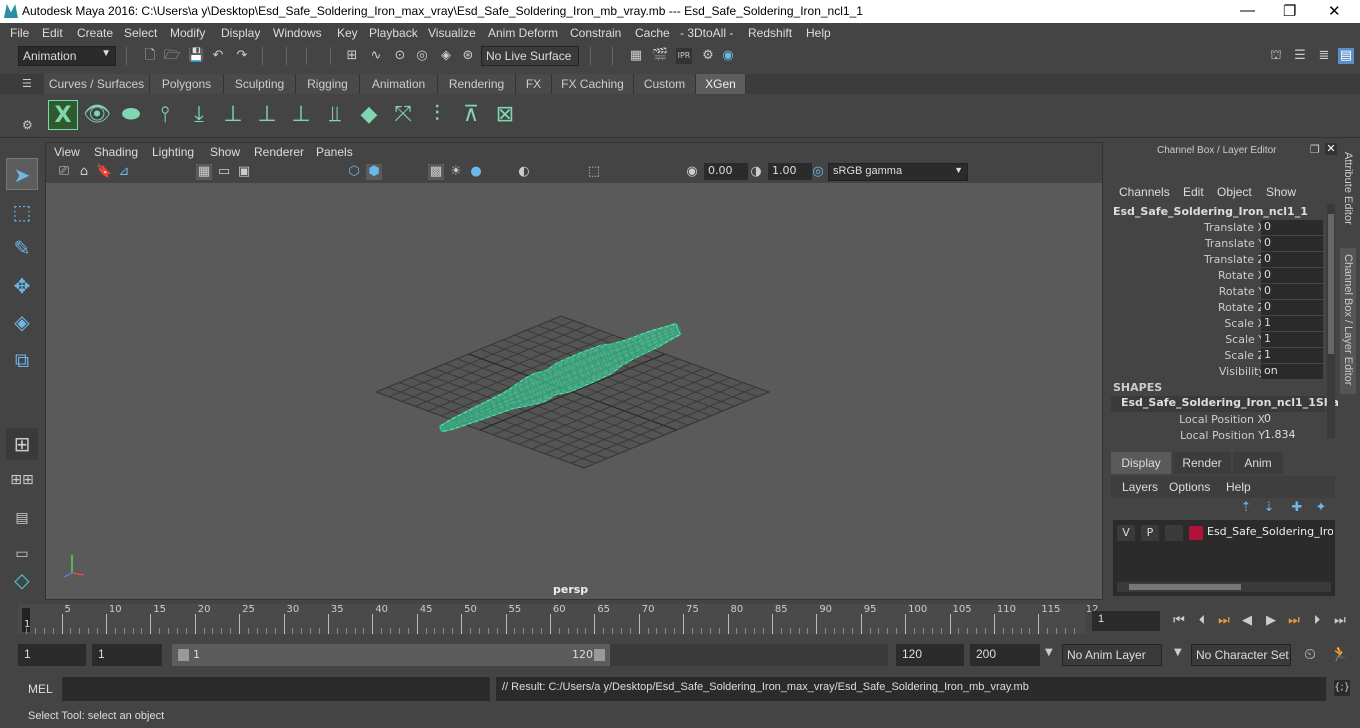 The image size is (1360, 728). I want to click on go-to-start-icon: ⏮, so click(1179, 621).